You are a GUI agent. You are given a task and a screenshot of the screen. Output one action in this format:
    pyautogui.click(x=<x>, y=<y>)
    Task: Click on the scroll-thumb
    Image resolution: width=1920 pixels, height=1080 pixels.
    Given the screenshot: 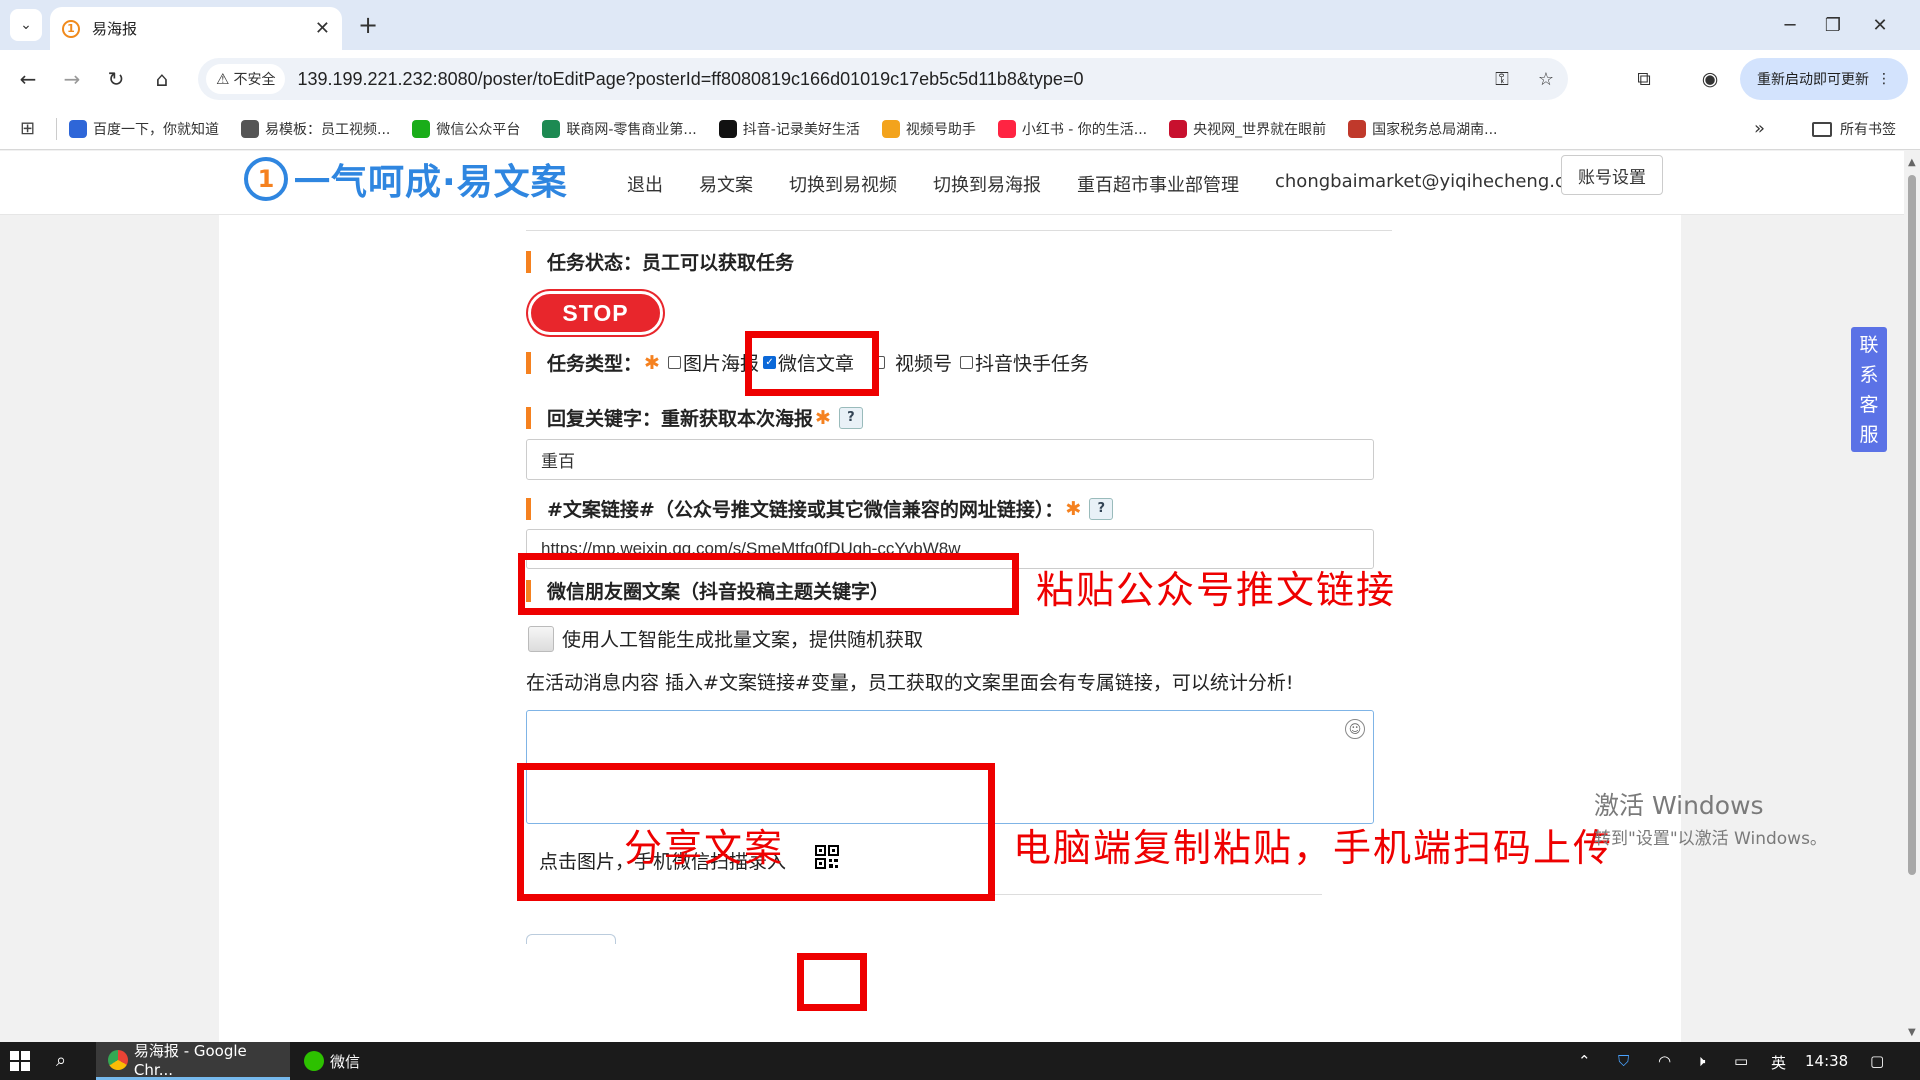 What is the action you would take?
    pyautogui.click(x=1912, y=525)
    